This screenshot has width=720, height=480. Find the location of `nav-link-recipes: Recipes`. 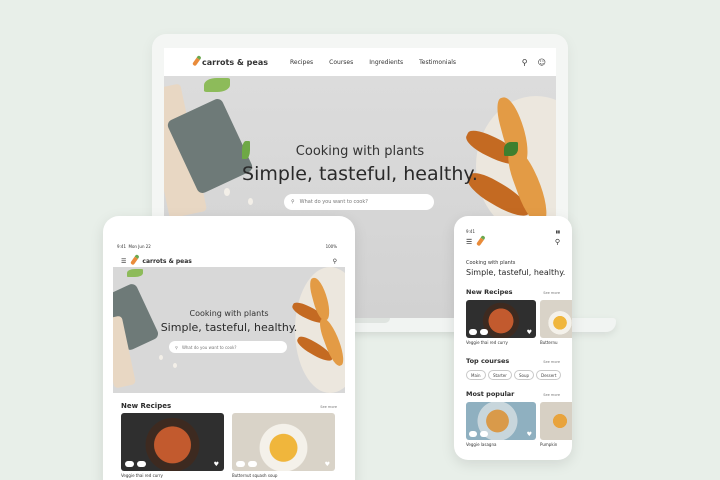

nav-link-recipes: Recipes is located at coordinates (301, 62).